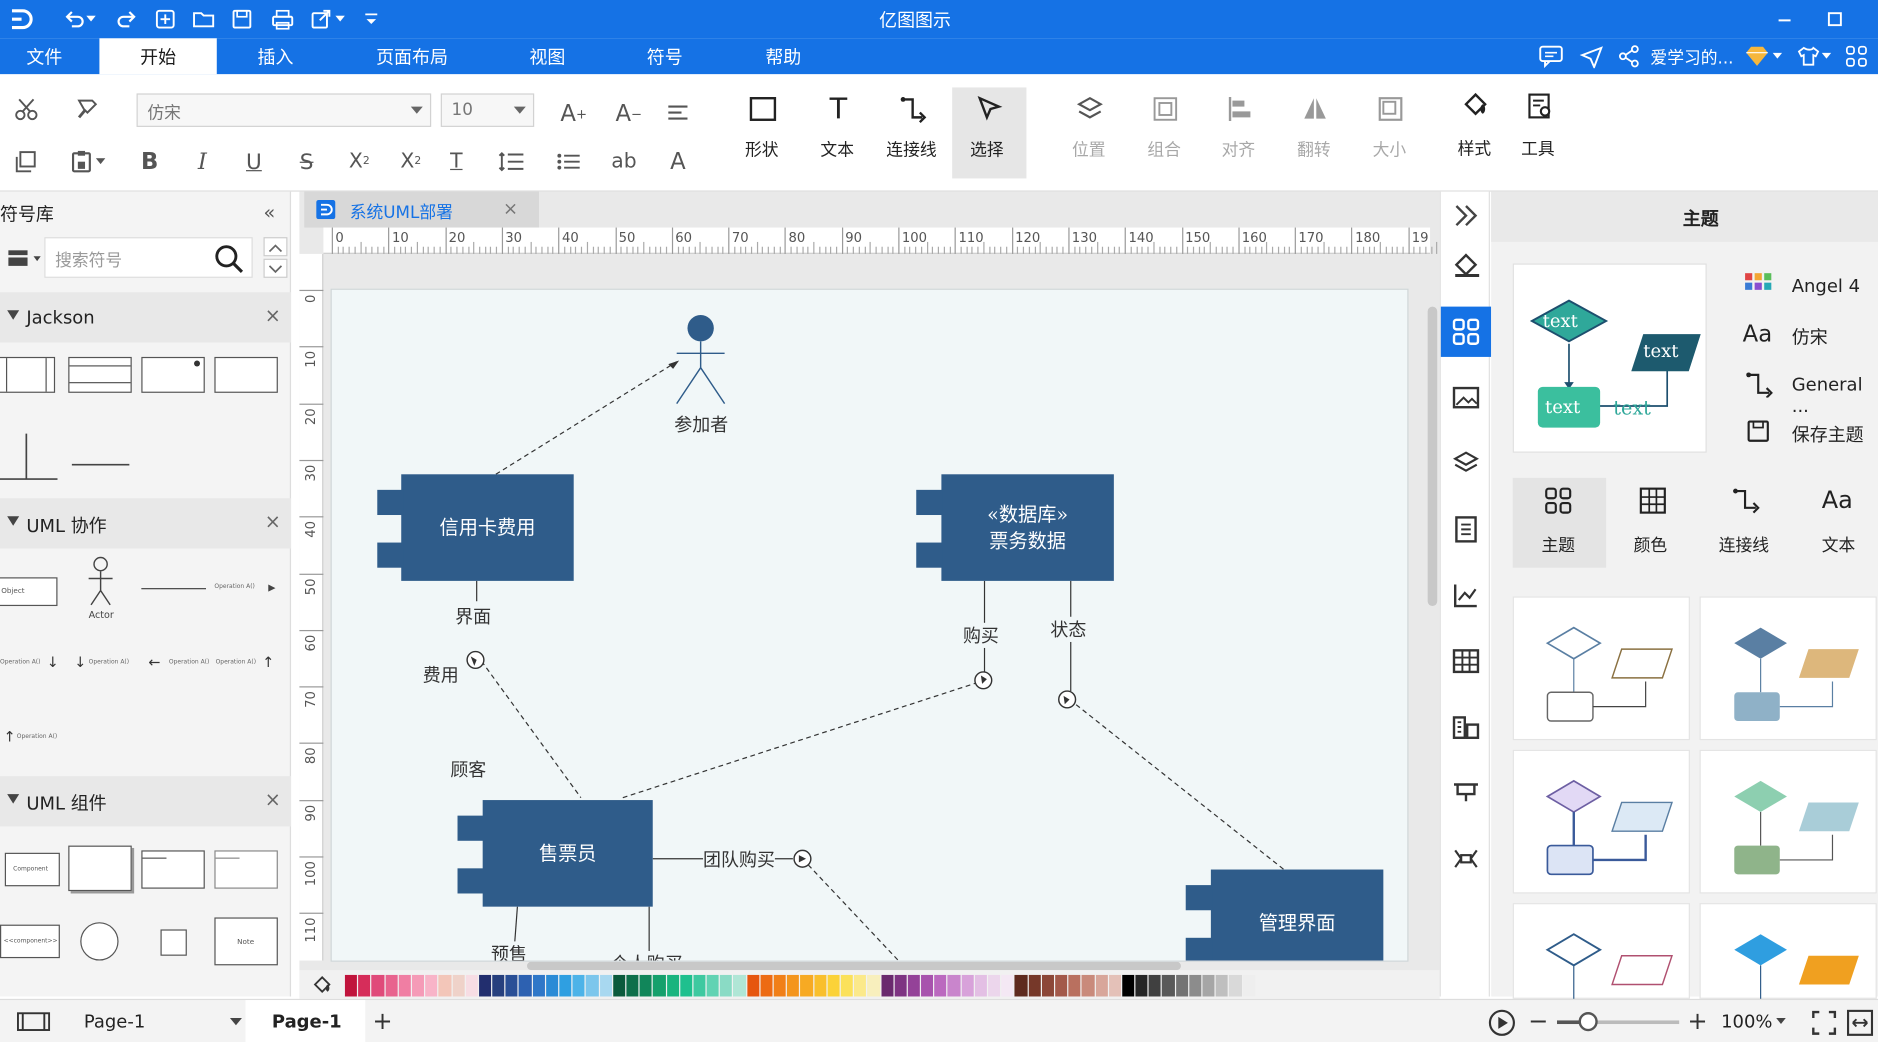  I want to click on page-tab-label: Page-1, so click(307, 1022).